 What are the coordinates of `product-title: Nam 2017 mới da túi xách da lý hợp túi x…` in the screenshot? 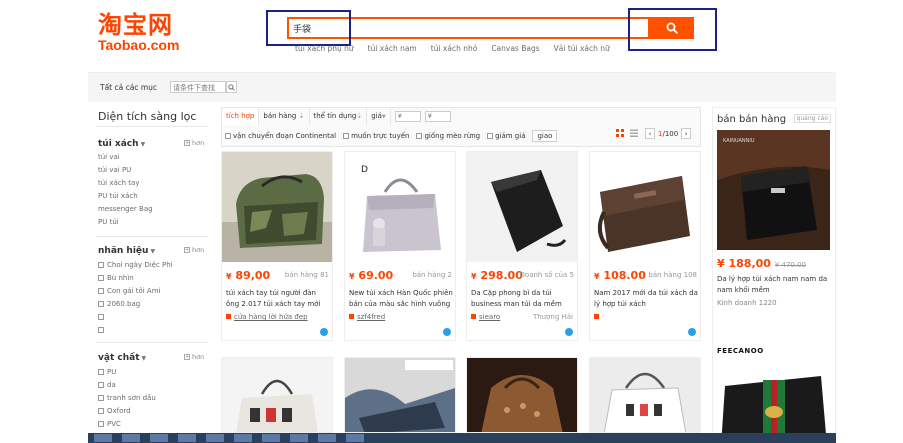 It's located at (646, 299).